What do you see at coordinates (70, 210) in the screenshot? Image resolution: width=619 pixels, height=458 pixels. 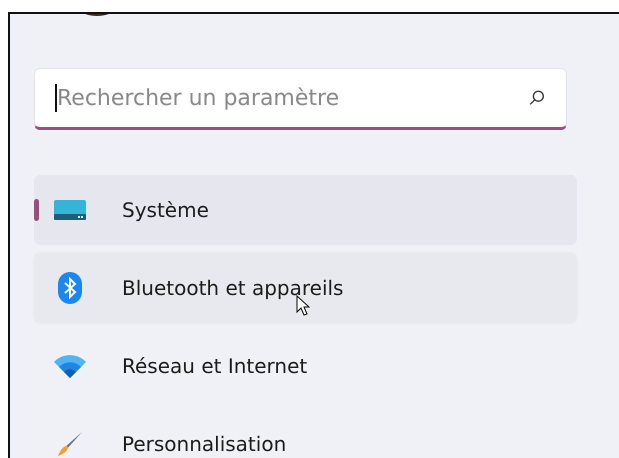 I see `system-monitor-icon` at bounding box center [70, 210].